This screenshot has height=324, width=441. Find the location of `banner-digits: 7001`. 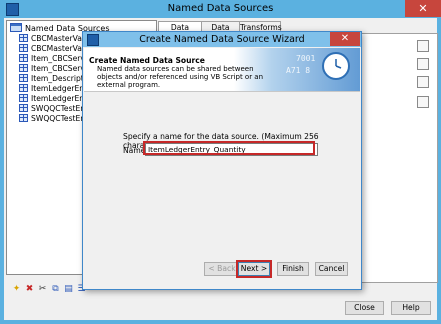

banner-digits: 7001 is located at coordinates (306, 58).